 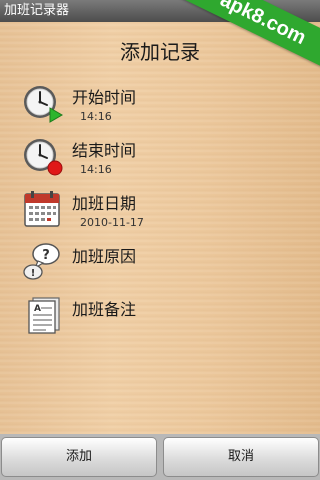 I want to click on start-time-label: 开始时间, so click(x=104, y=97).